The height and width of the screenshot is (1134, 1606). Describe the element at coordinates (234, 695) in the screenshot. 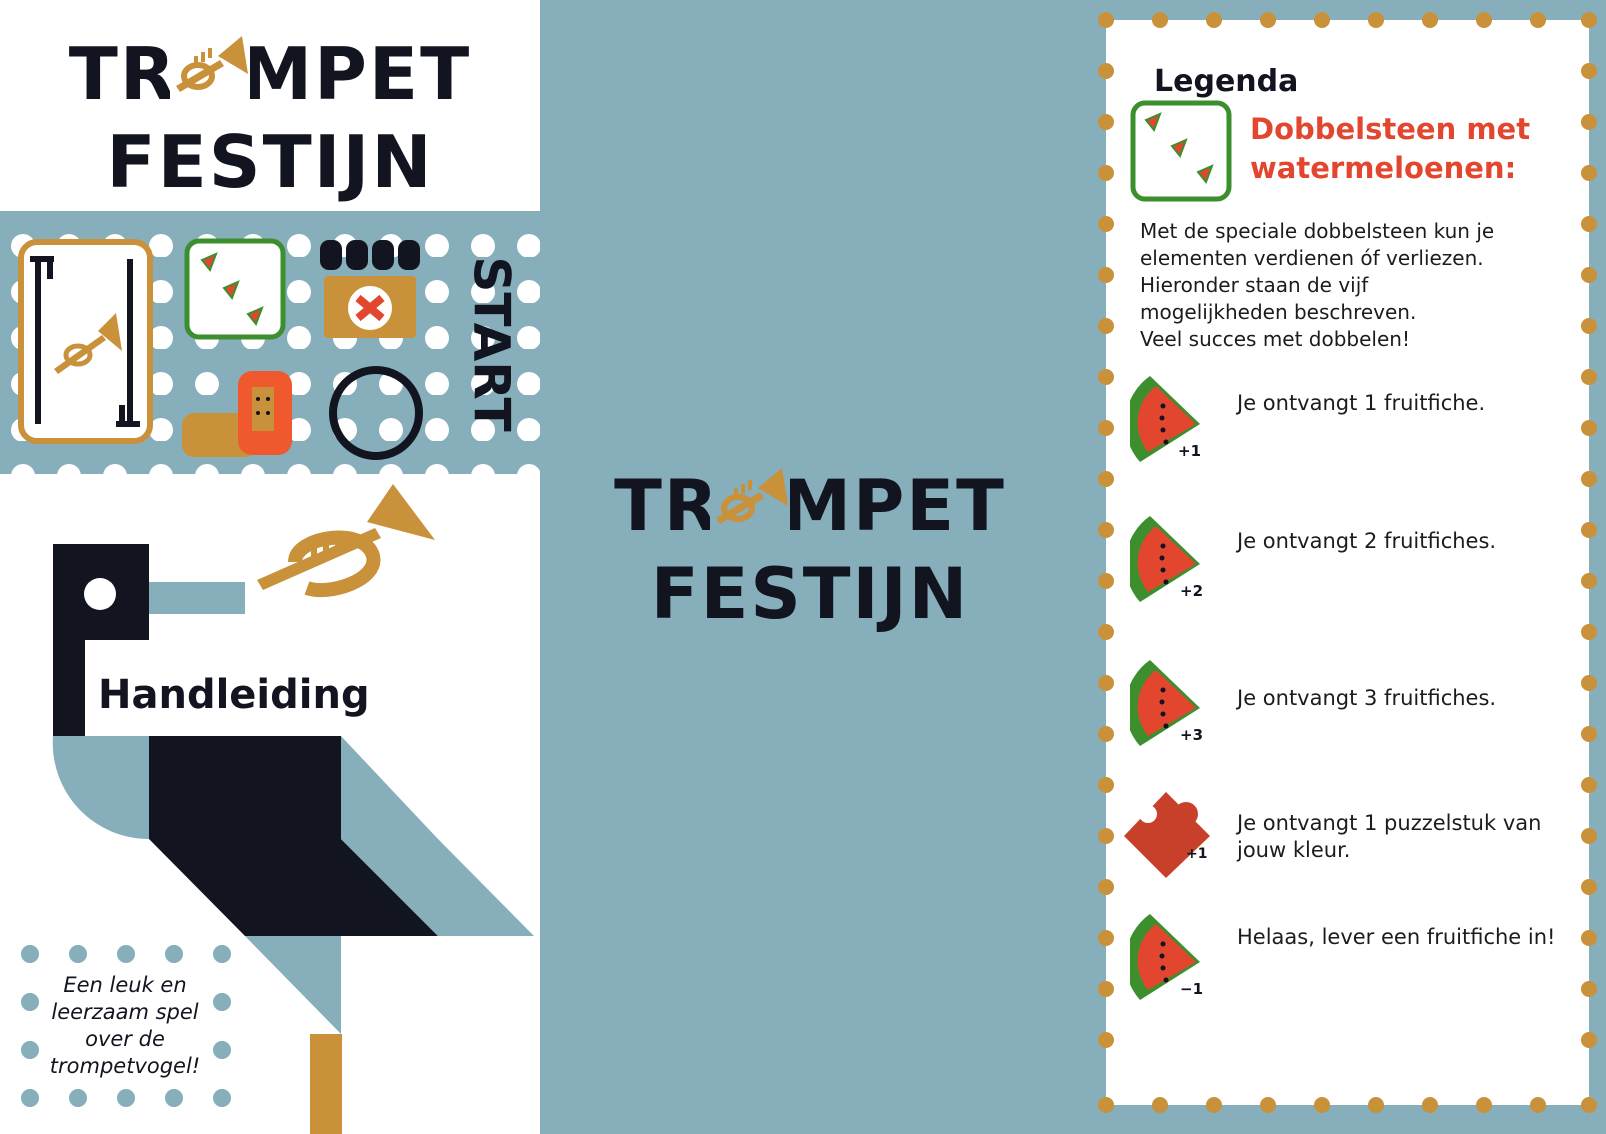

I see `manual-title: Handleiding` at that location.